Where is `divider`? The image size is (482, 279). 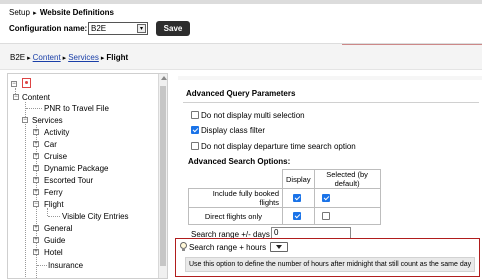 divider is located at coordinates (331, 102).